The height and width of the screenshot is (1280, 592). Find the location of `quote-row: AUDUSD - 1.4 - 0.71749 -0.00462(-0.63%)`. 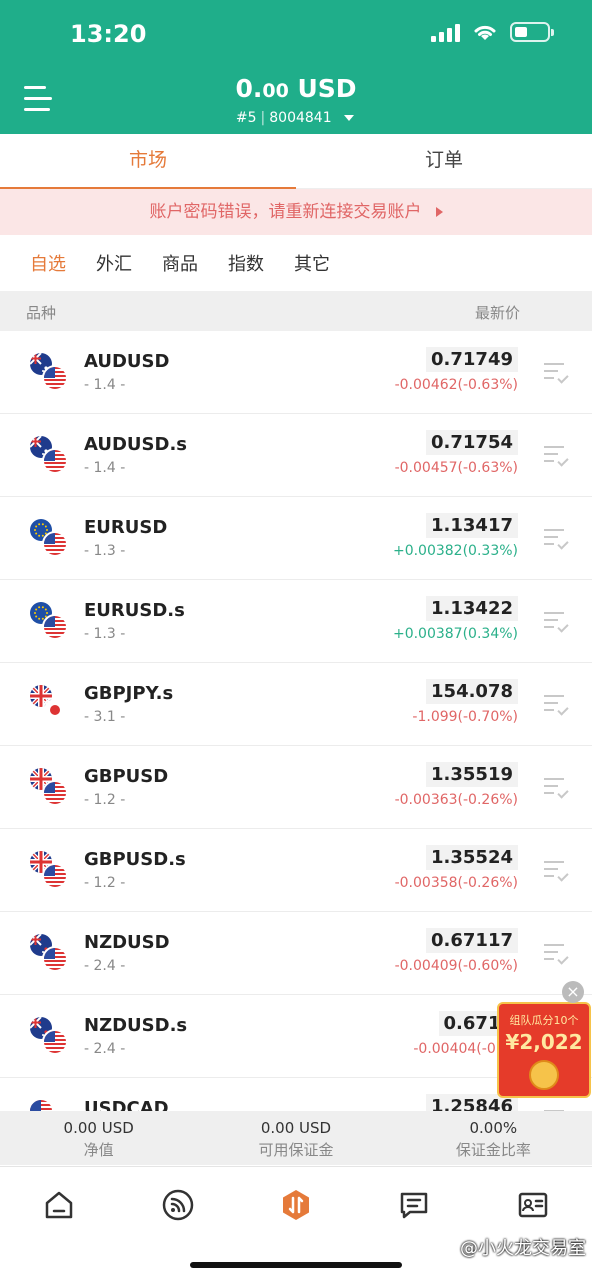

quote-row: AUDUSD - 1.4 - 0.71749 -0.00462(-0.63%) is located at coordinates (296, 372).